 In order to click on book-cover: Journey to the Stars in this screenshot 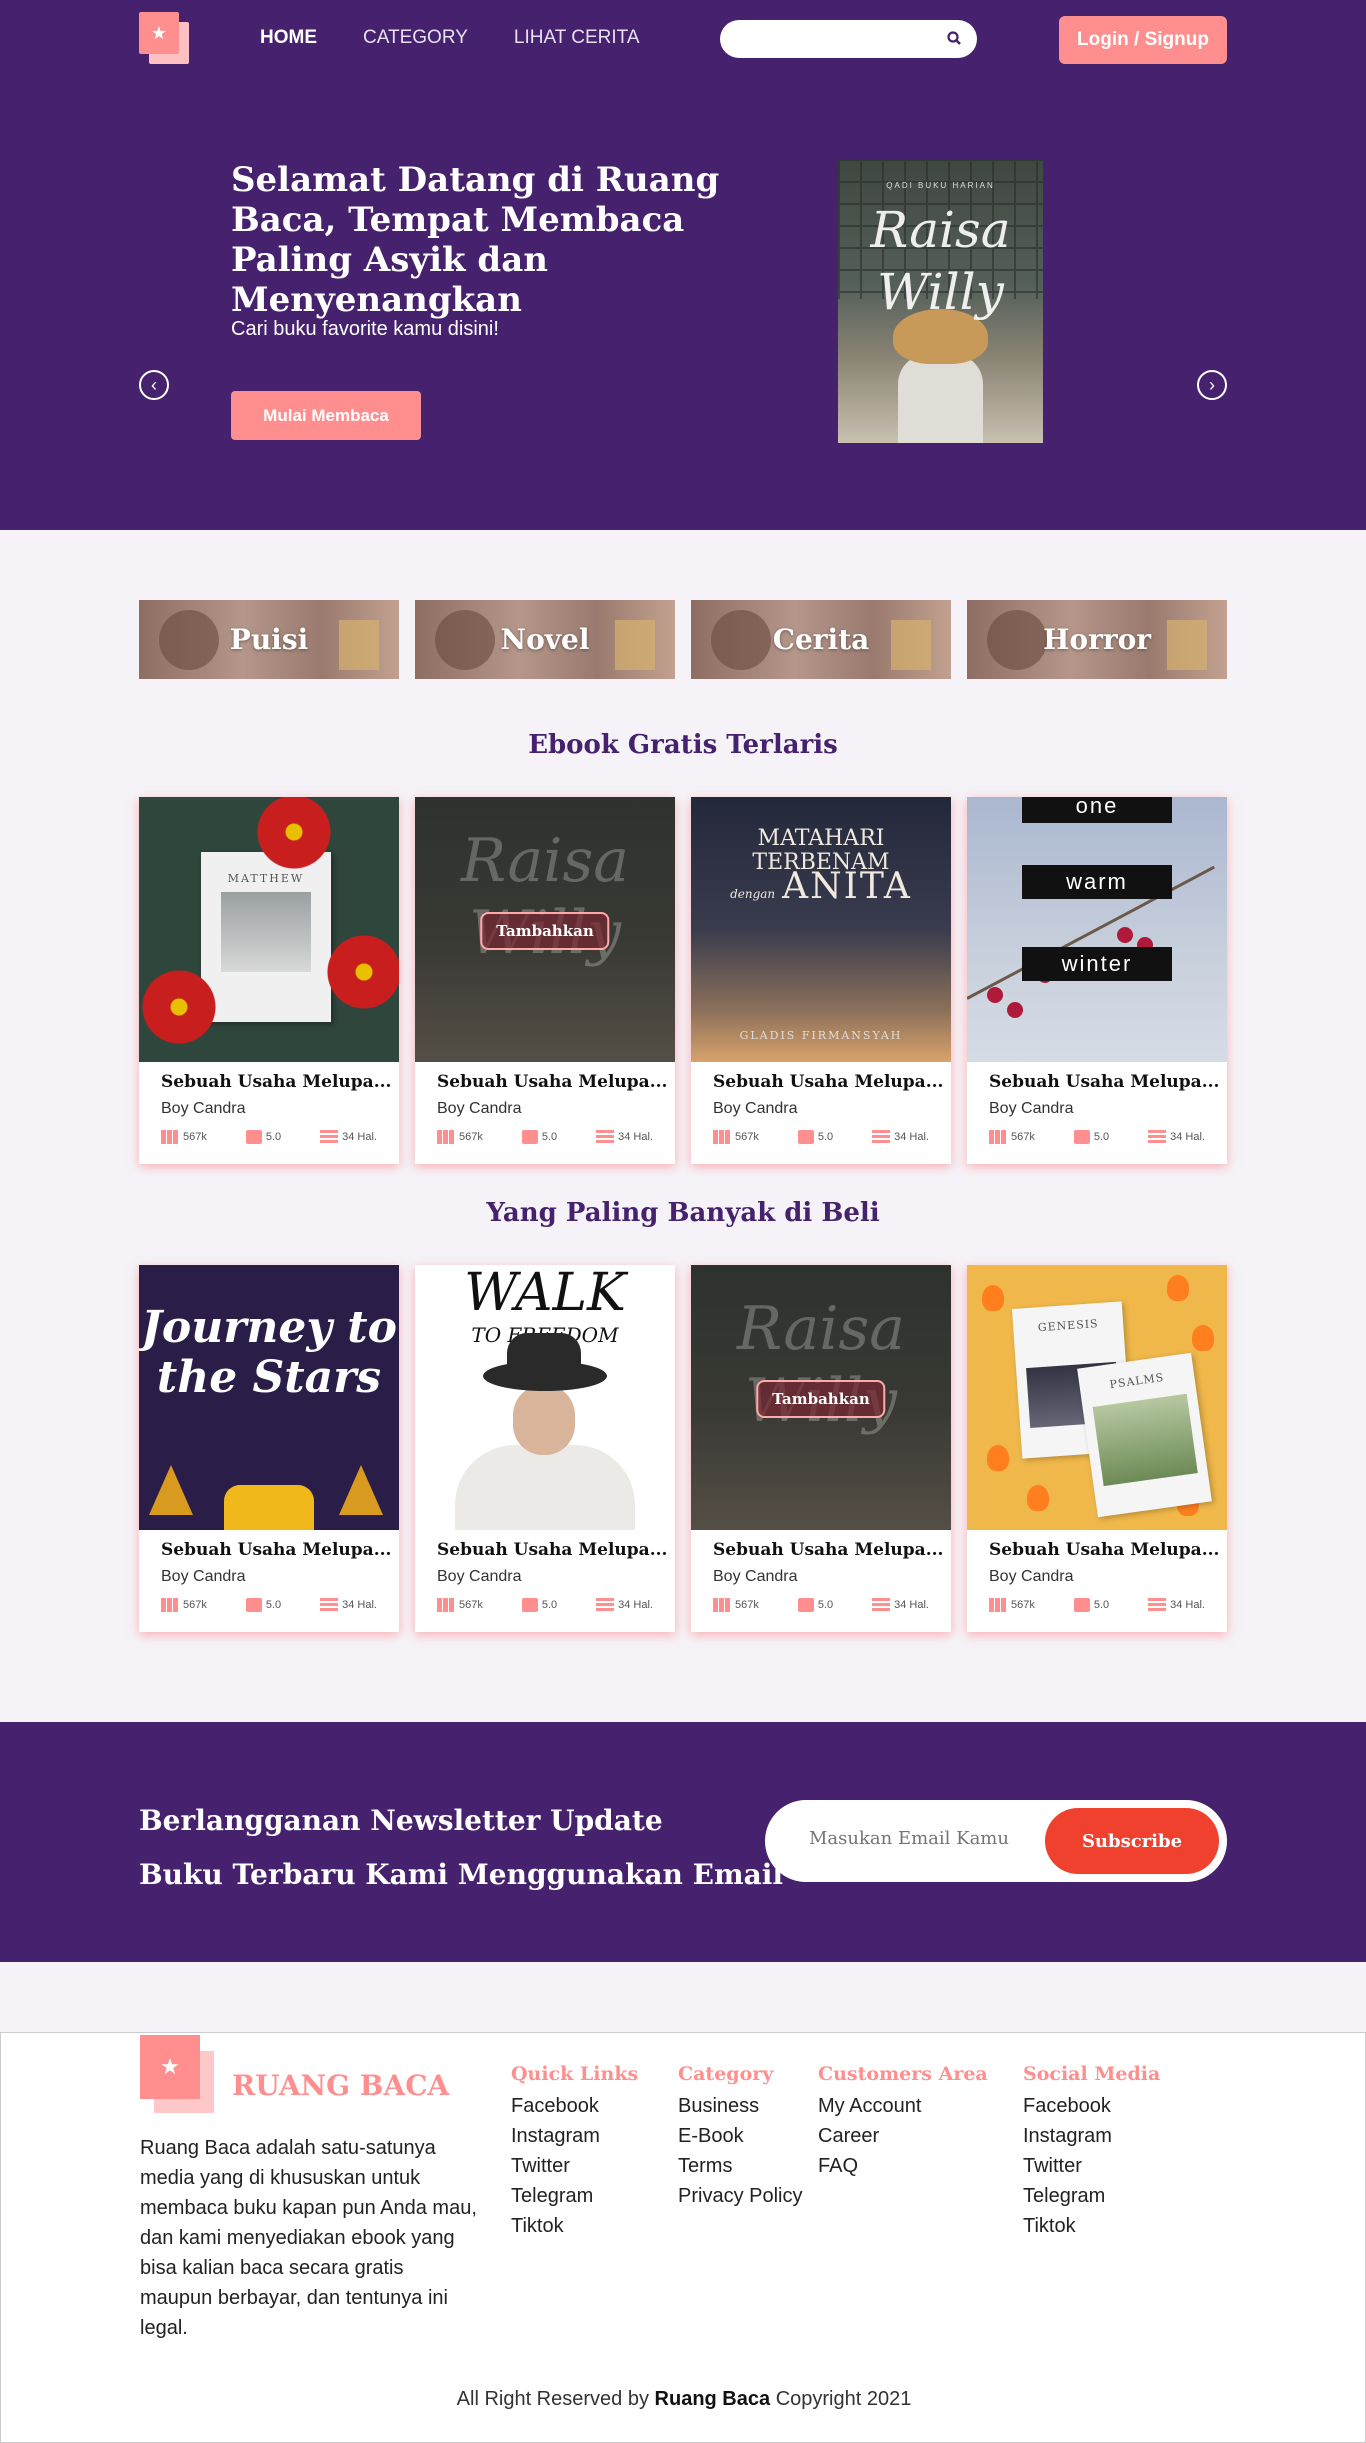, I will do `click(269, 1397)`.